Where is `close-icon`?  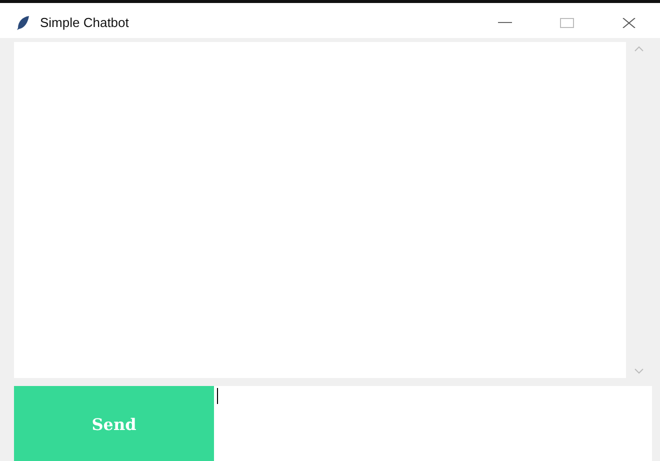
close-icon is located at coordinates (629, 23).